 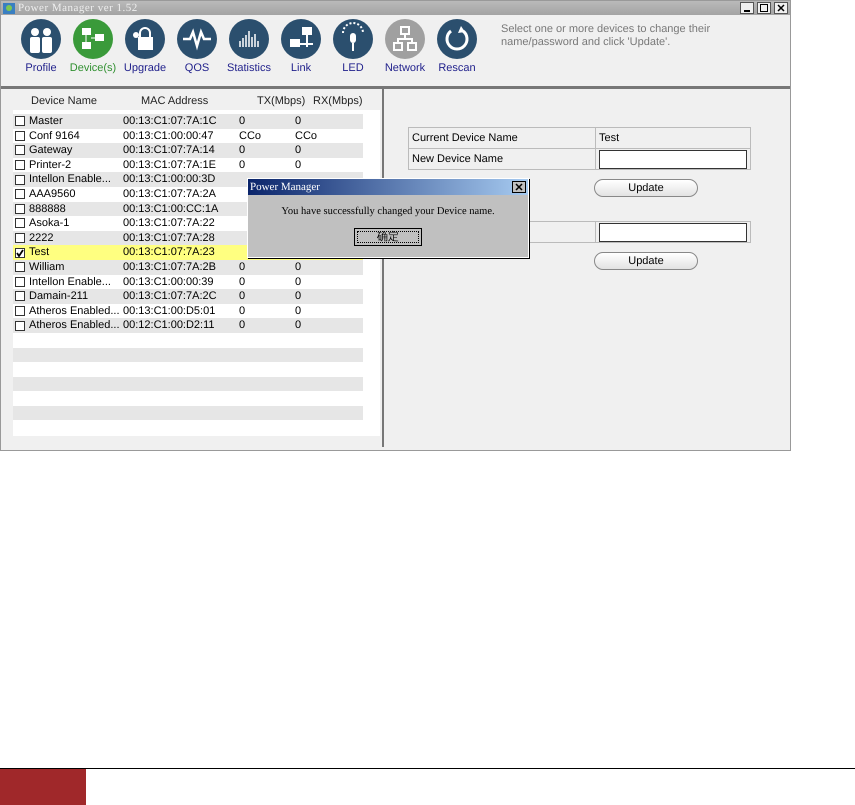 I want to click on maximize-button, so click(x=764, y=8).